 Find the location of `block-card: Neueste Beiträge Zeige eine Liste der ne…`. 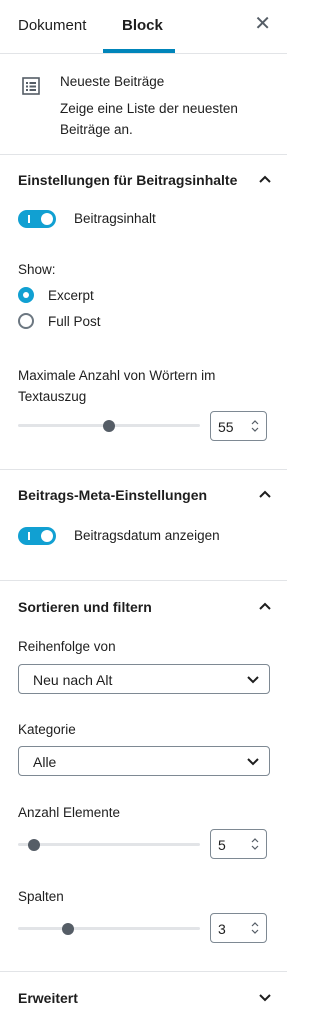

block-card: Neueste Beiträge Zeige eine Liste der ne… is located at coordinates (143, 104).